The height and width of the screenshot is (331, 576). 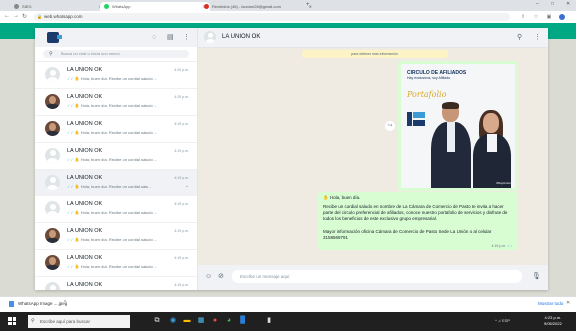 I want to click on message-greeting: ✋ Hola, buen día., so click(x=341, y=198).